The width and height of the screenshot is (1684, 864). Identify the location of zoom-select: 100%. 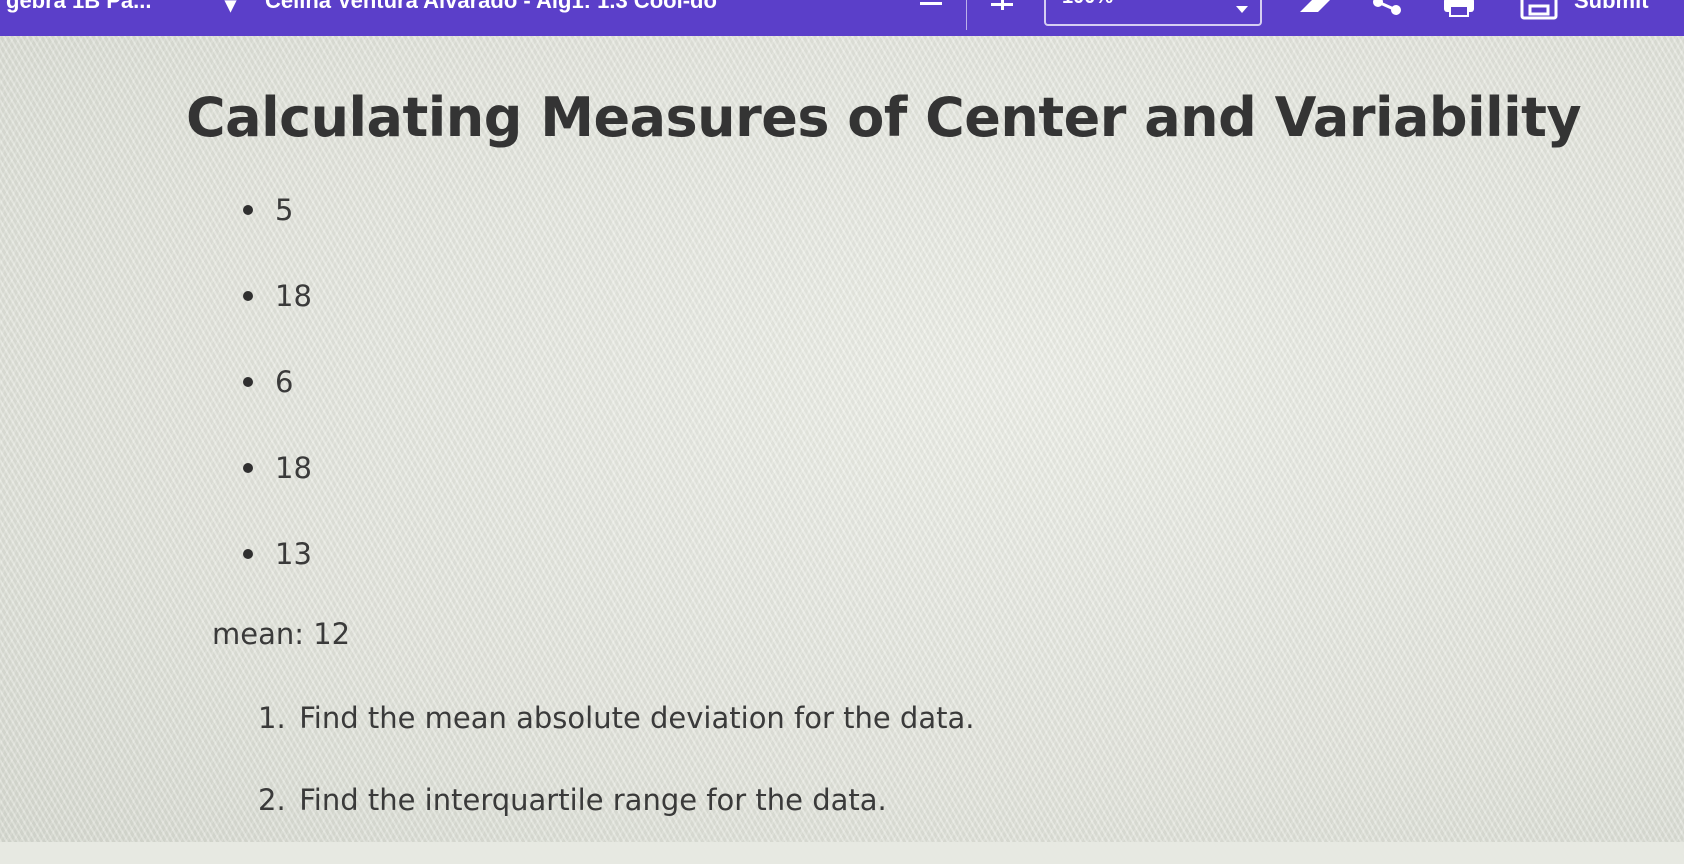
(1153, 13).